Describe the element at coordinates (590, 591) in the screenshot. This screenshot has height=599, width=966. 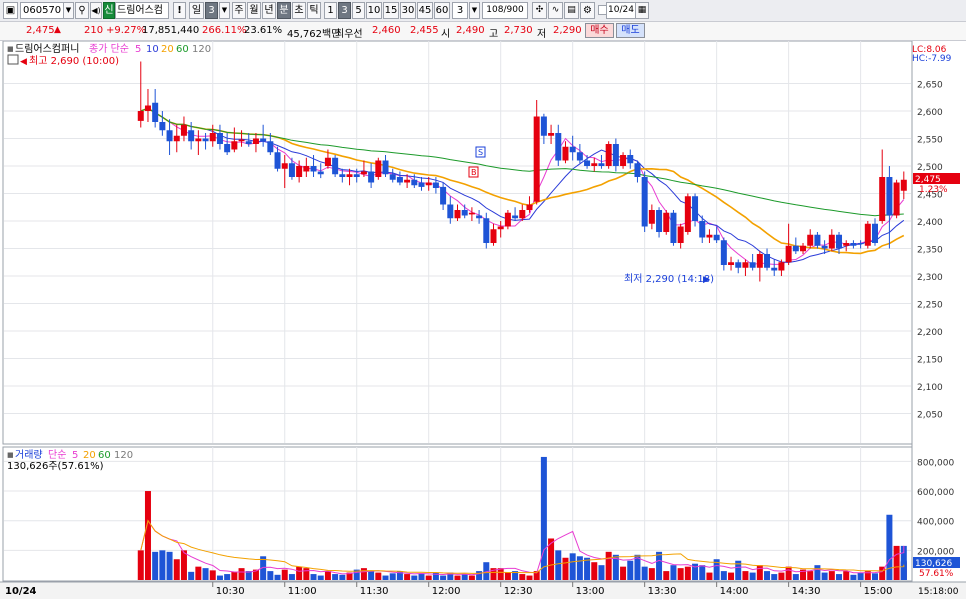
I see `time-tick-label: 13:00` at that location.